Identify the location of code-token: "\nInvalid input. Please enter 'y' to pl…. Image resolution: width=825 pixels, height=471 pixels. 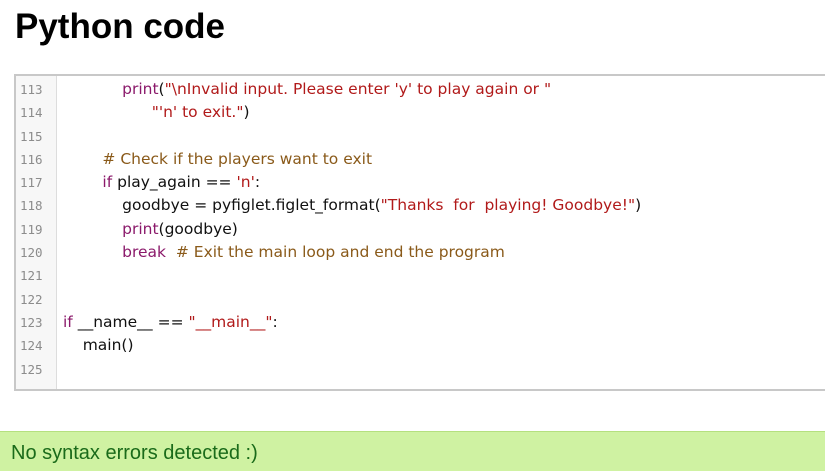
(358, 89).